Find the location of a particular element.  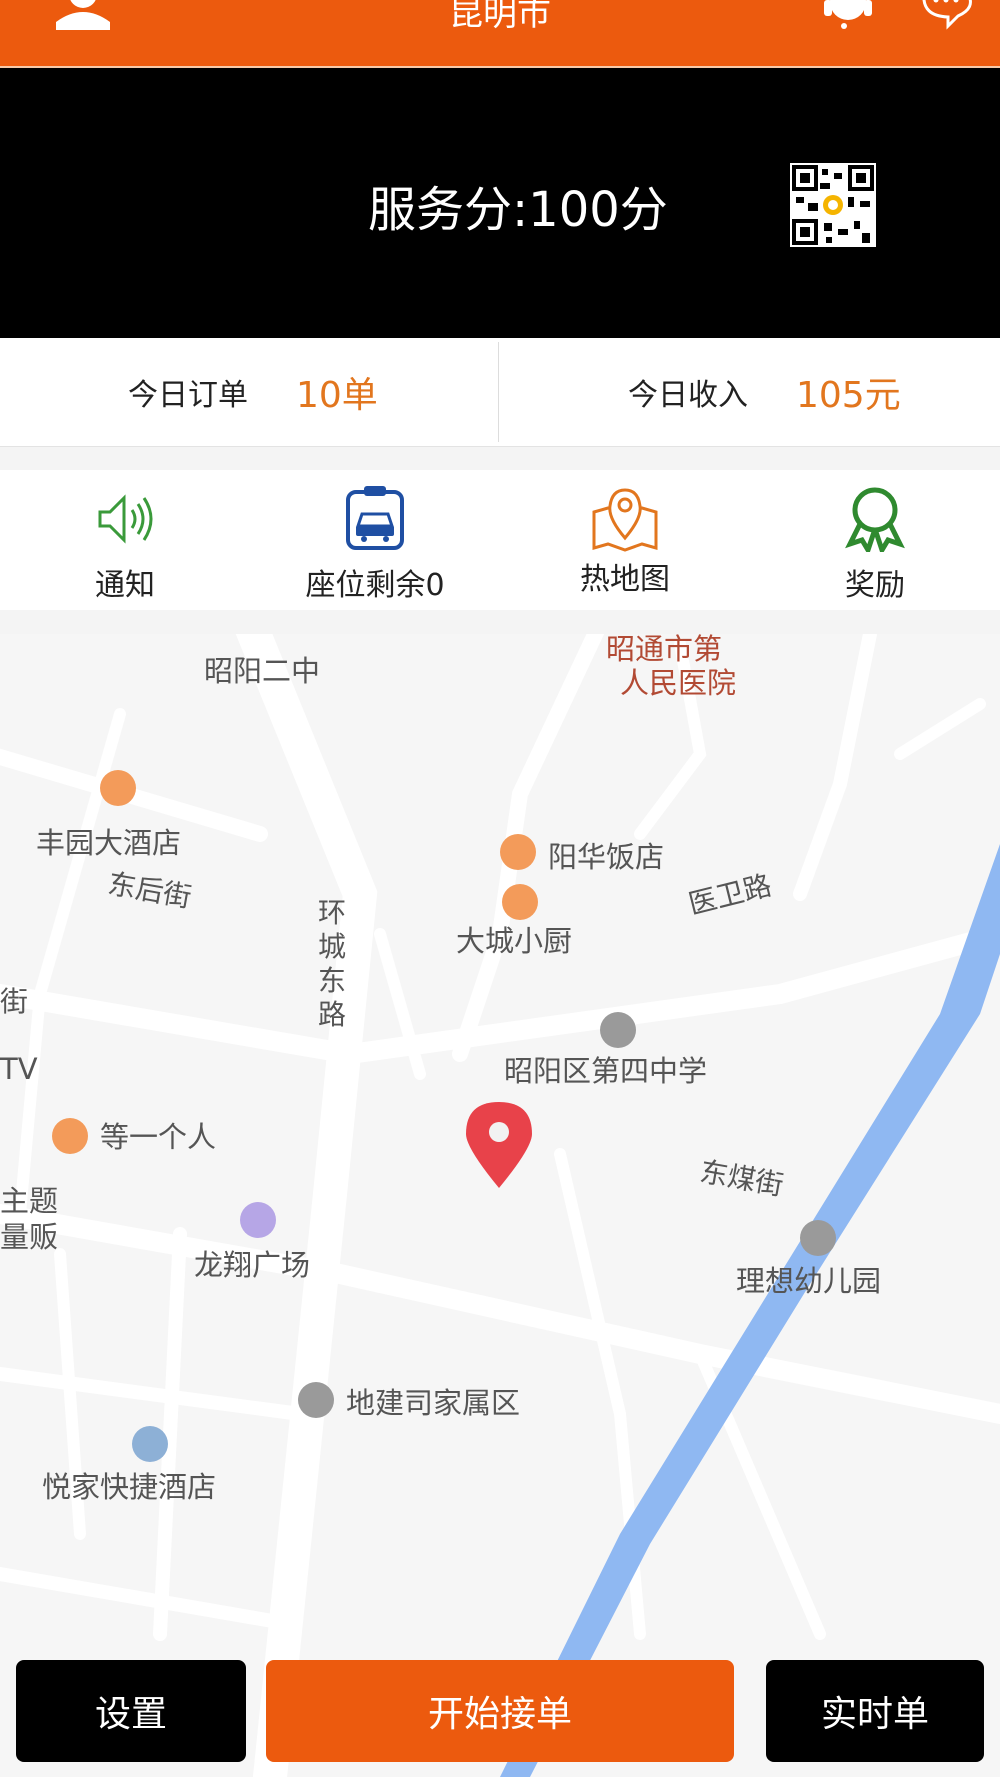

location-pin-icon is located at coordinates (499, 1145).